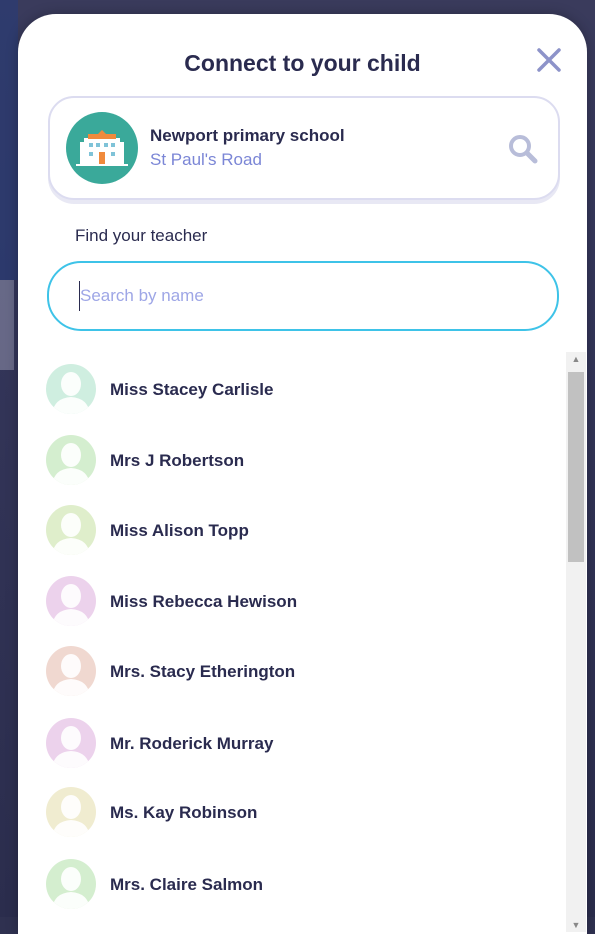 Image resolution: width=595 pixels, height=934 pixels. Describe the element at coordinates (576, 359) in the screenshot. I see `scroll-up-arrow-icon: ▲` at that location.